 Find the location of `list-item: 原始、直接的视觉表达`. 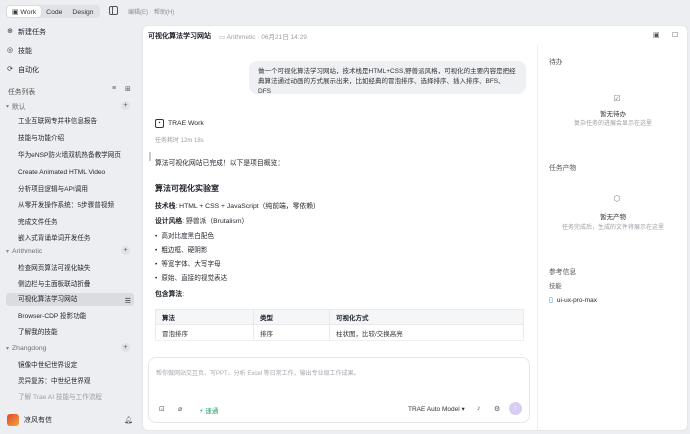

list-item: 原始、直接的视觉表达 is located at coordinates (191, 277).